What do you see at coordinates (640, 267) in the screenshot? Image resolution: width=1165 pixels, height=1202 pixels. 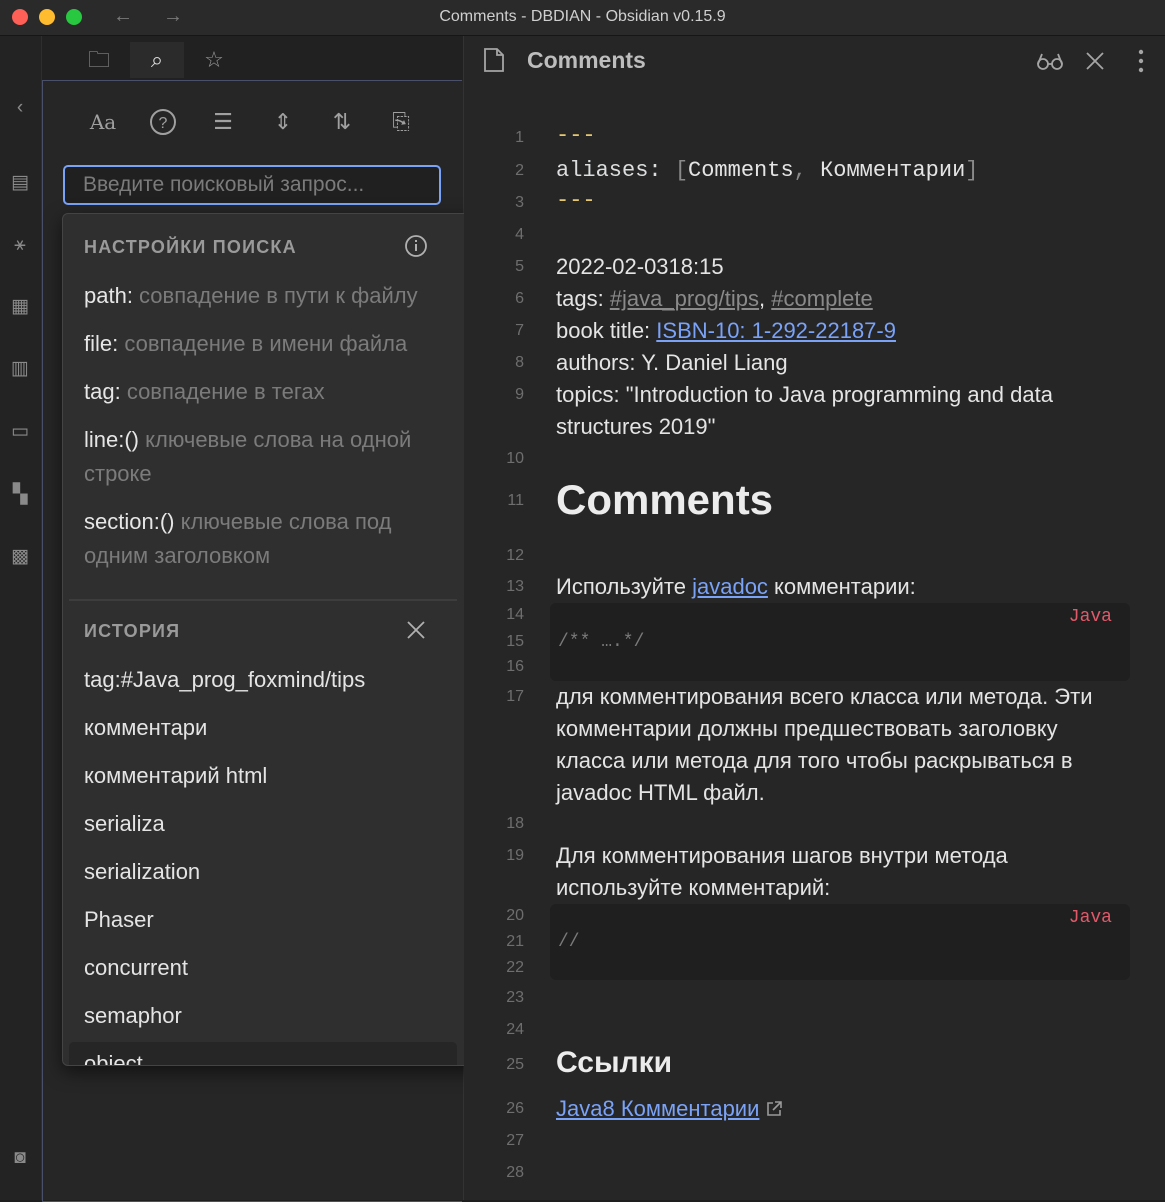 I see `date-line: 2022-02-0318:15` at bounding box center [640, 267].